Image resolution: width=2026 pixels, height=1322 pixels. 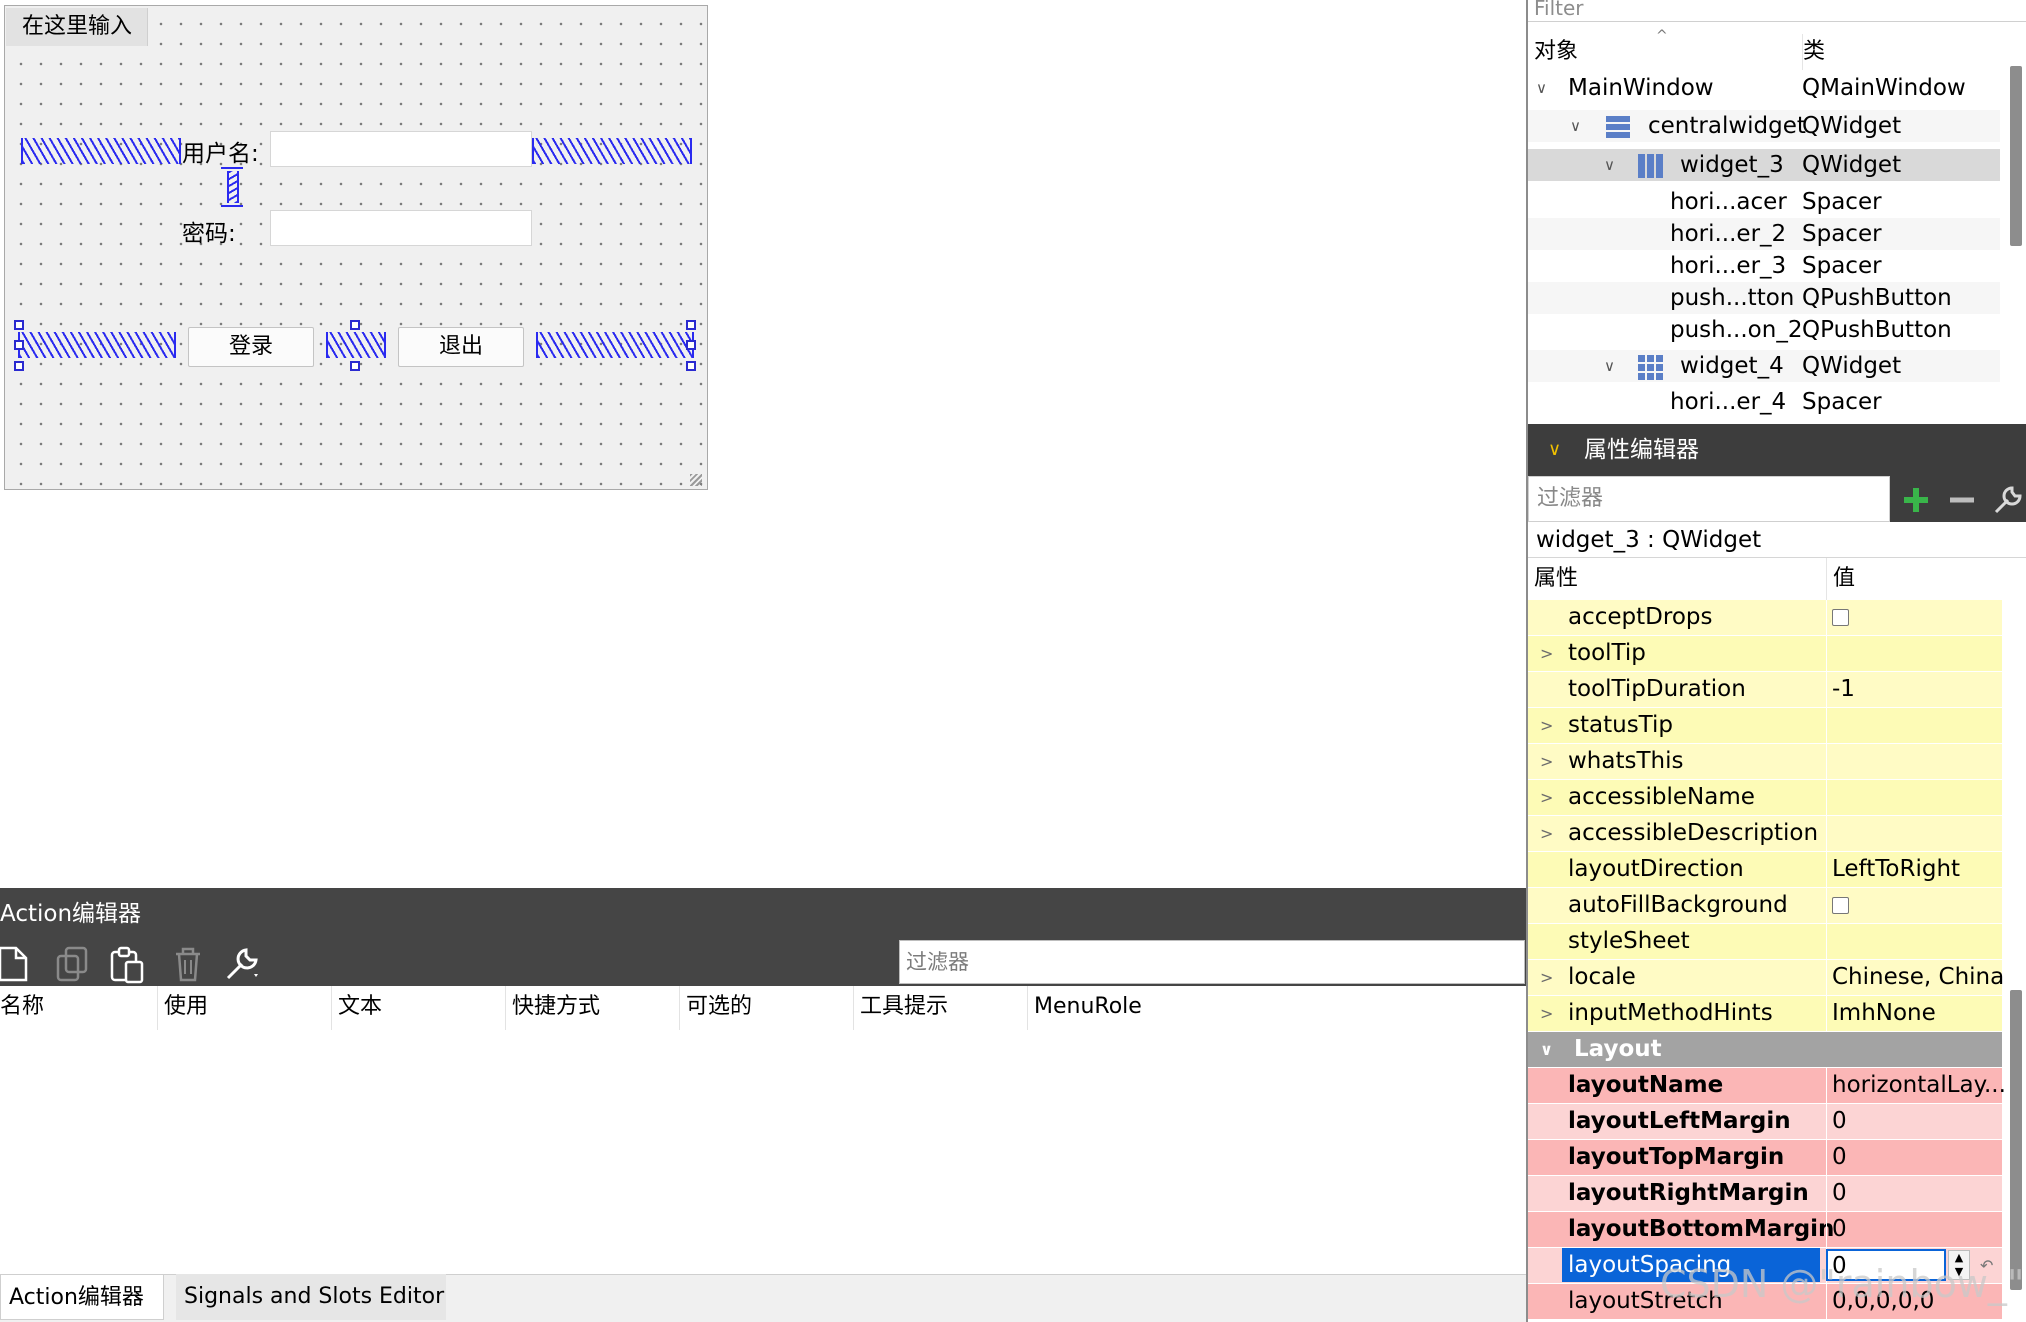 I want to click on property-row: styleSheet, so click(x=1765, y=942).